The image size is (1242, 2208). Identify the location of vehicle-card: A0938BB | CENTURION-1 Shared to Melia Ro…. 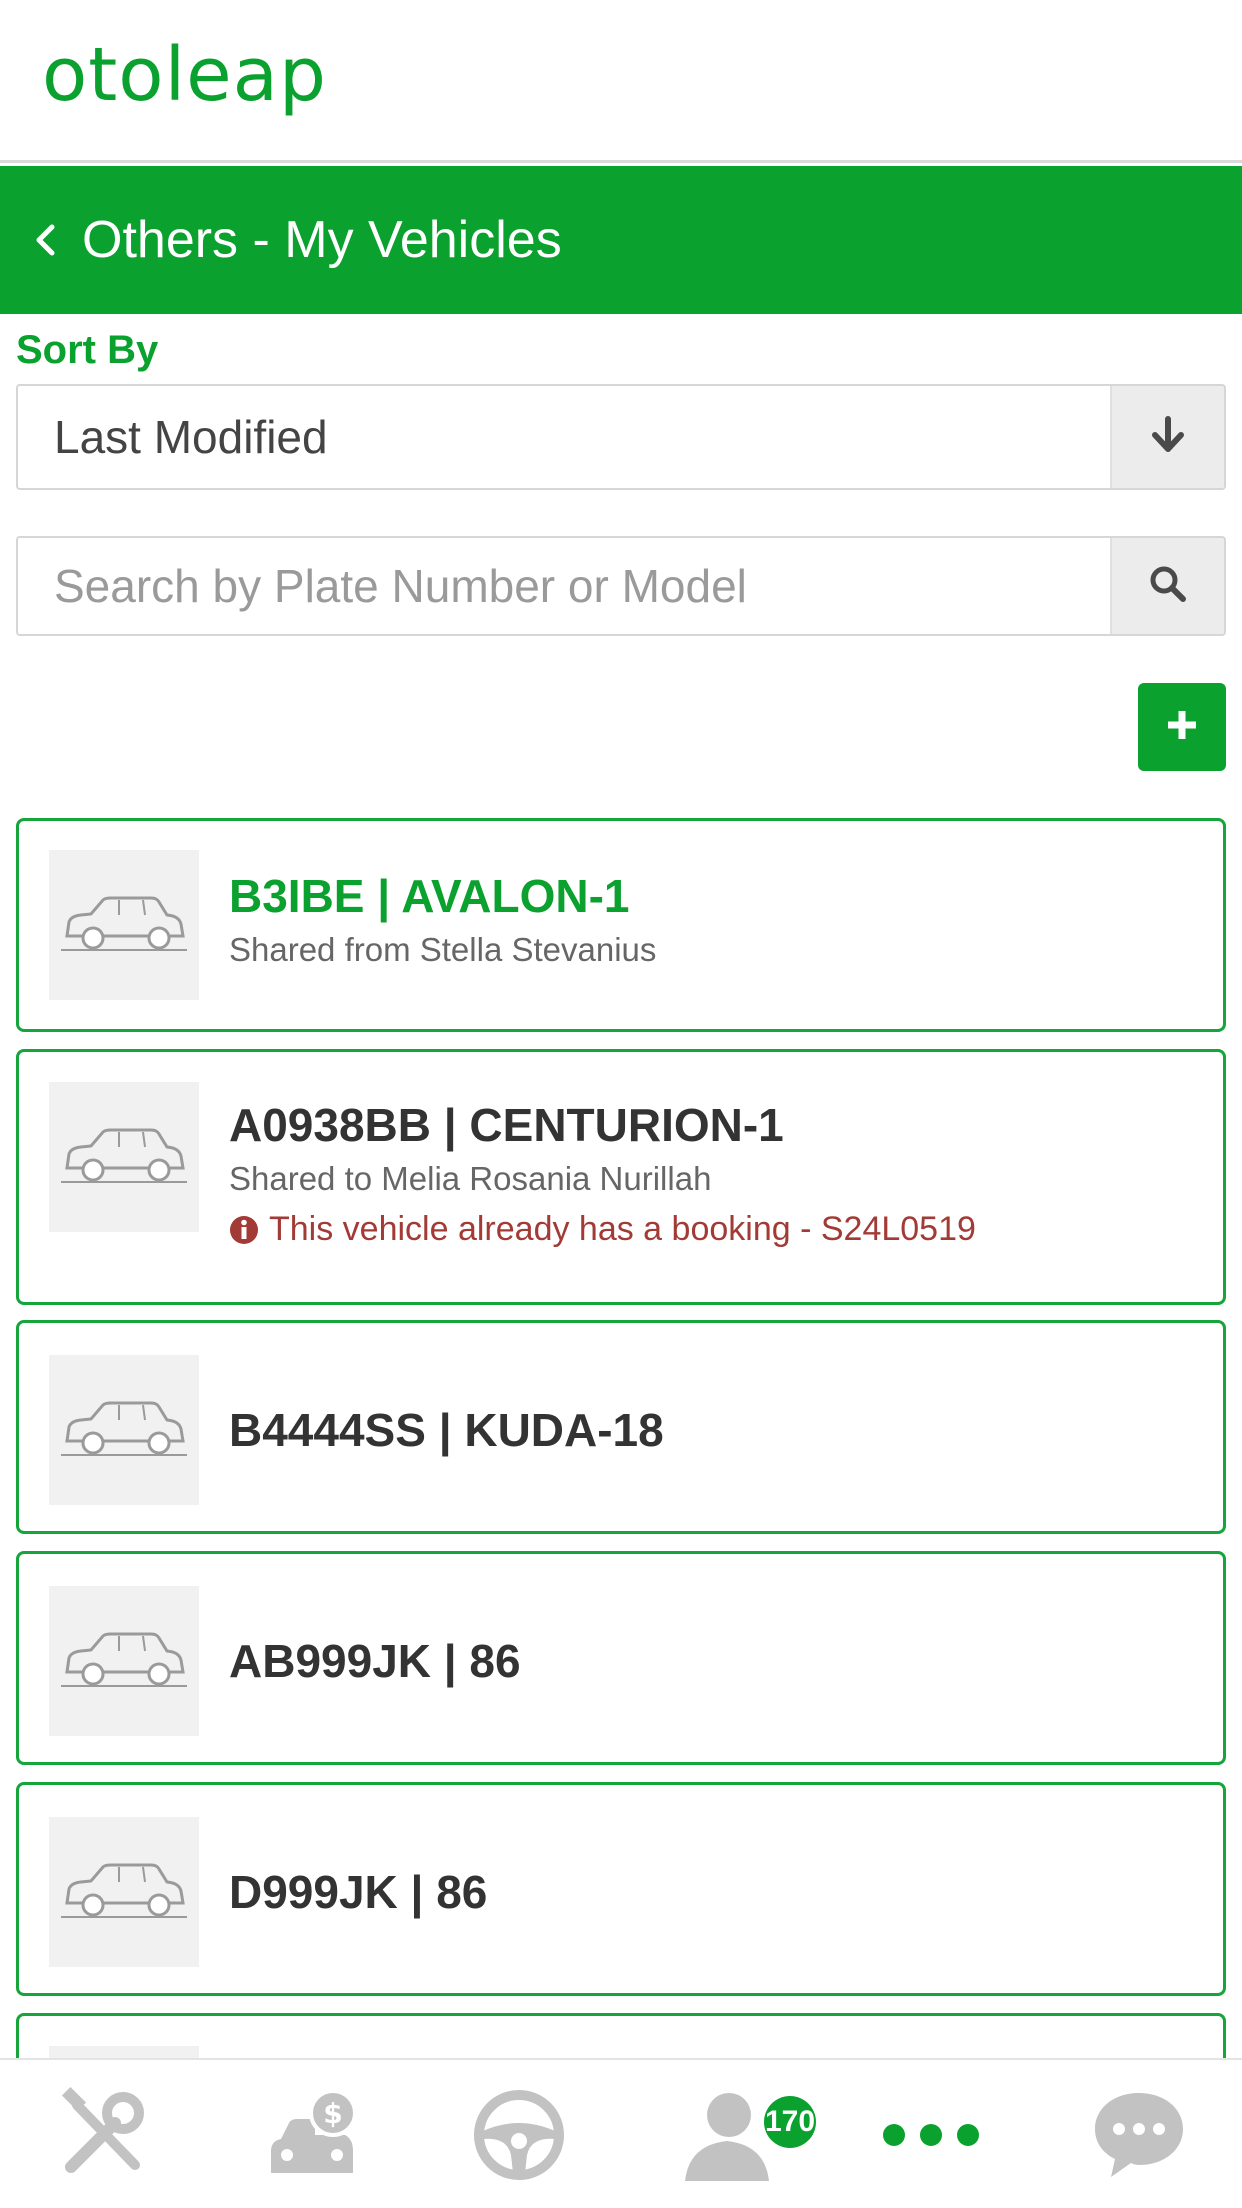
(621, 1177).